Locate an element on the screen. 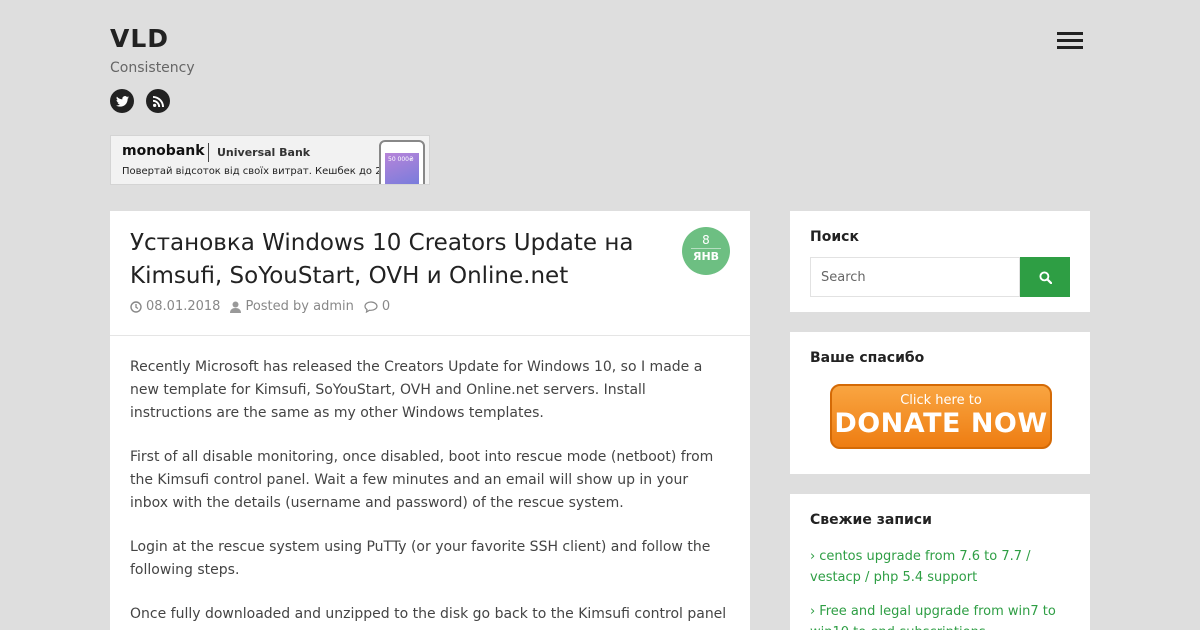 This screenshot has width=1200, height=630. recent-posts-title: Свежие записи is located at coordinates (871, 520).